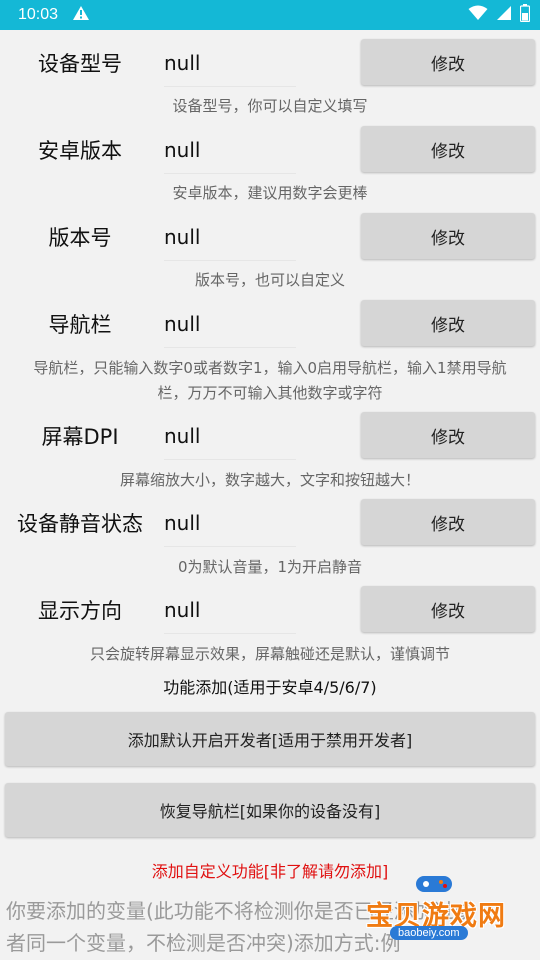  I want to click on setting-description-line2: 栏，万万不可输入其他数字或字符, so click(270, 393).